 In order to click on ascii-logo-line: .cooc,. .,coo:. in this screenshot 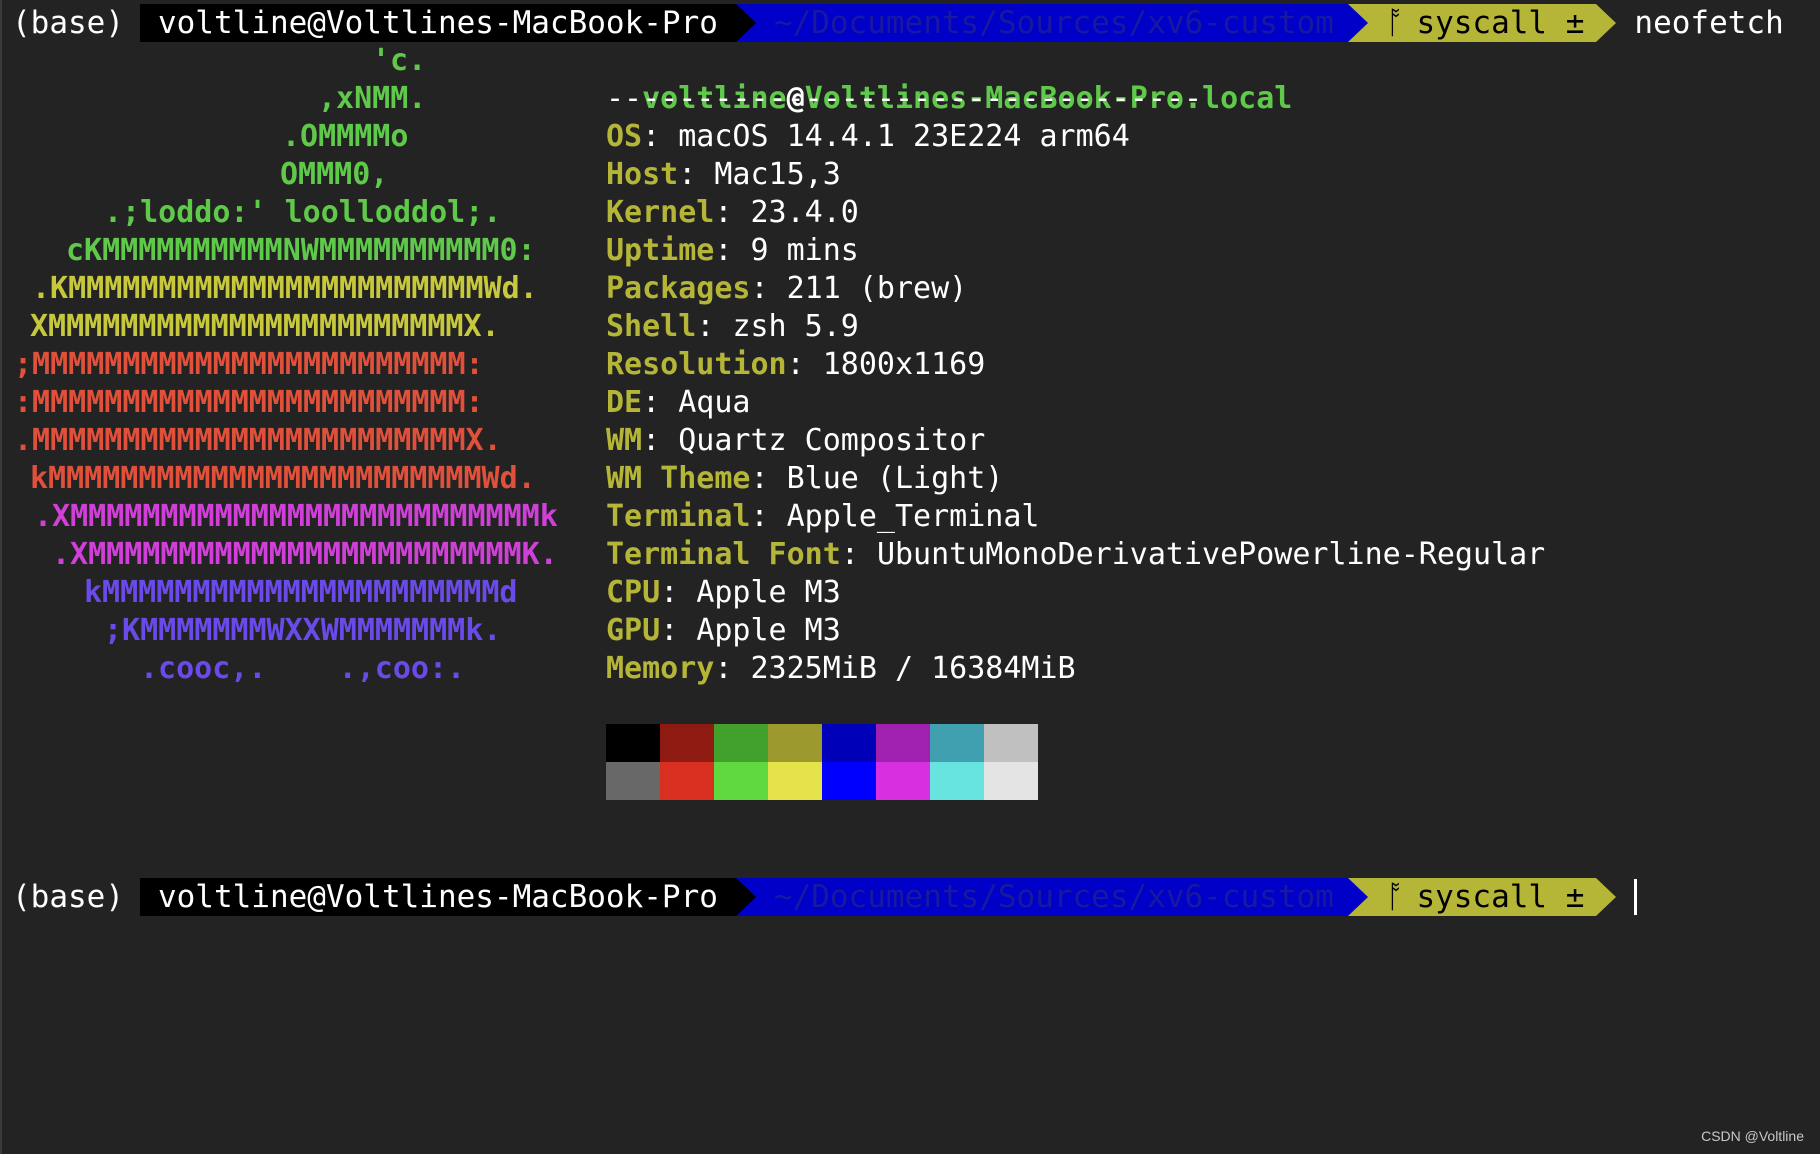, I will do `click(303, 668)`.